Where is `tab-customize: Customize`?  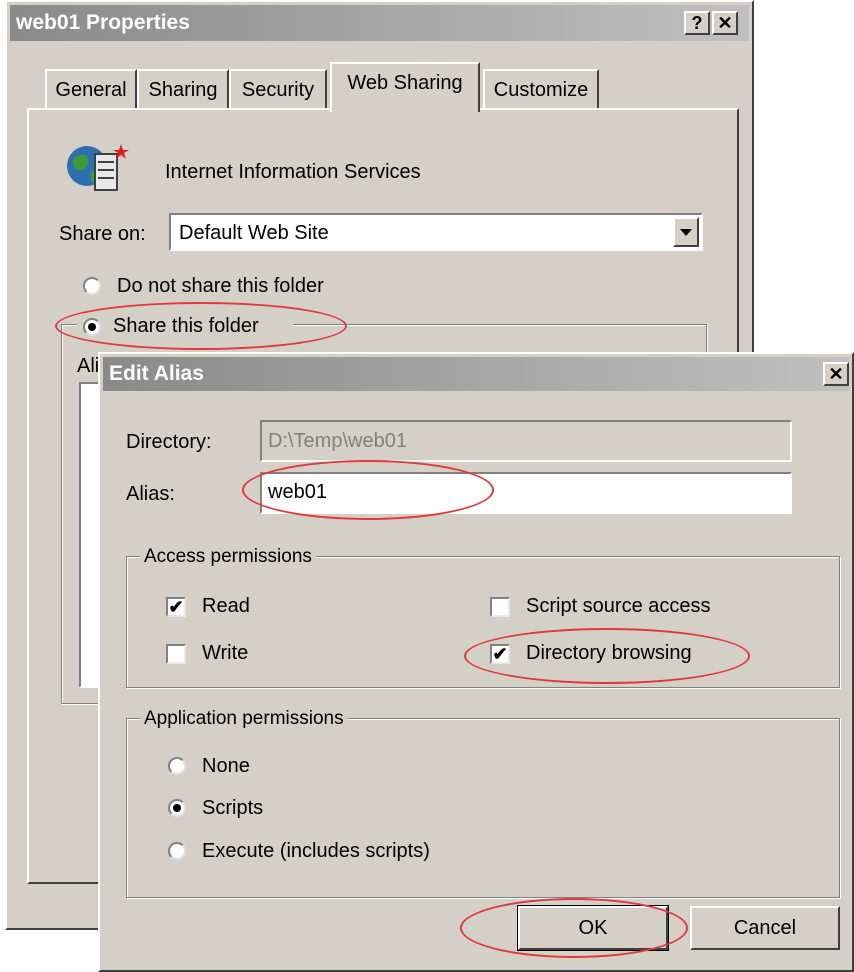 tab-customize: Customize is located at coordinates (541, 89).